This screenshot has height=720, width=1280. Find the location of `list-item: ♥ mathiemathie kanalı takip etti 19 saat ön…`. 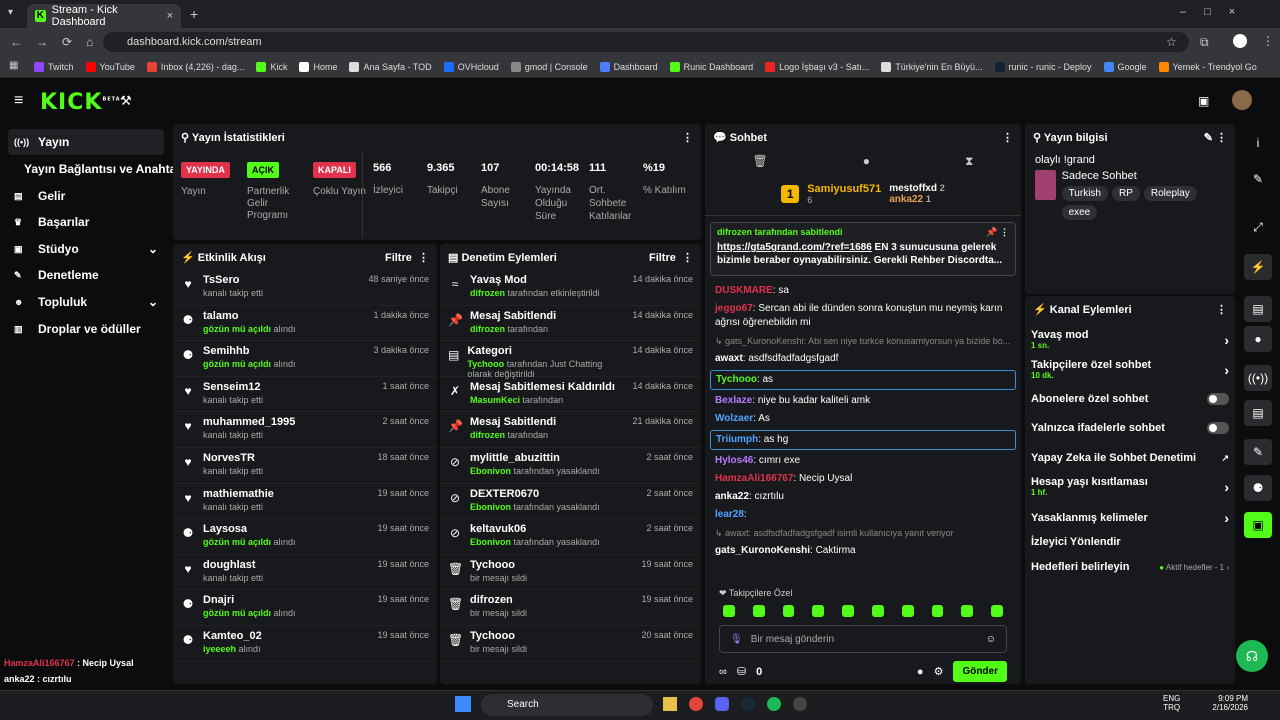

list-item: ♥ mathiemathie kanalı takip etti 19 saat ön… is located at coordinates (305, 502).